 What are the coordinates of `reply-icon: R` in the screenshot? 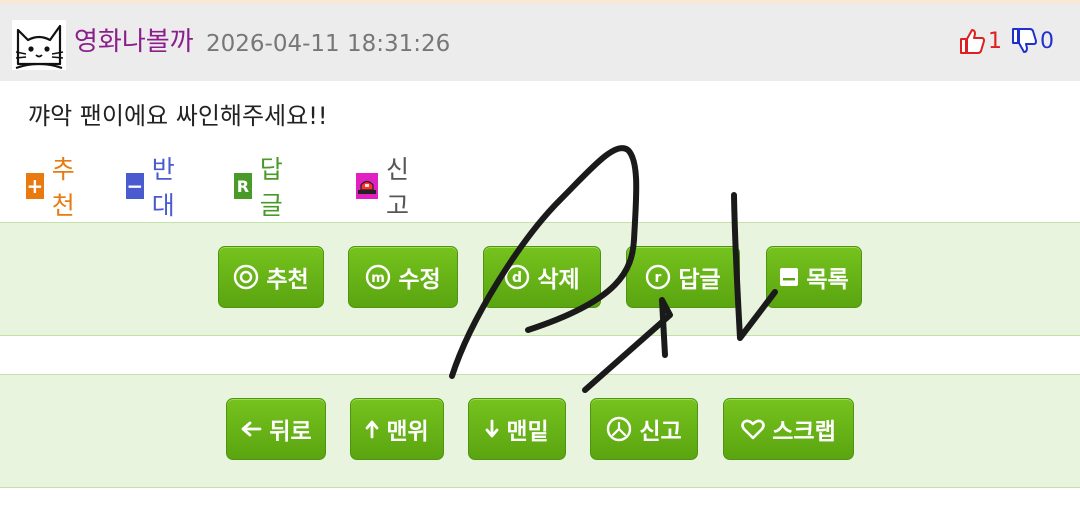 It's located at (243, 186).